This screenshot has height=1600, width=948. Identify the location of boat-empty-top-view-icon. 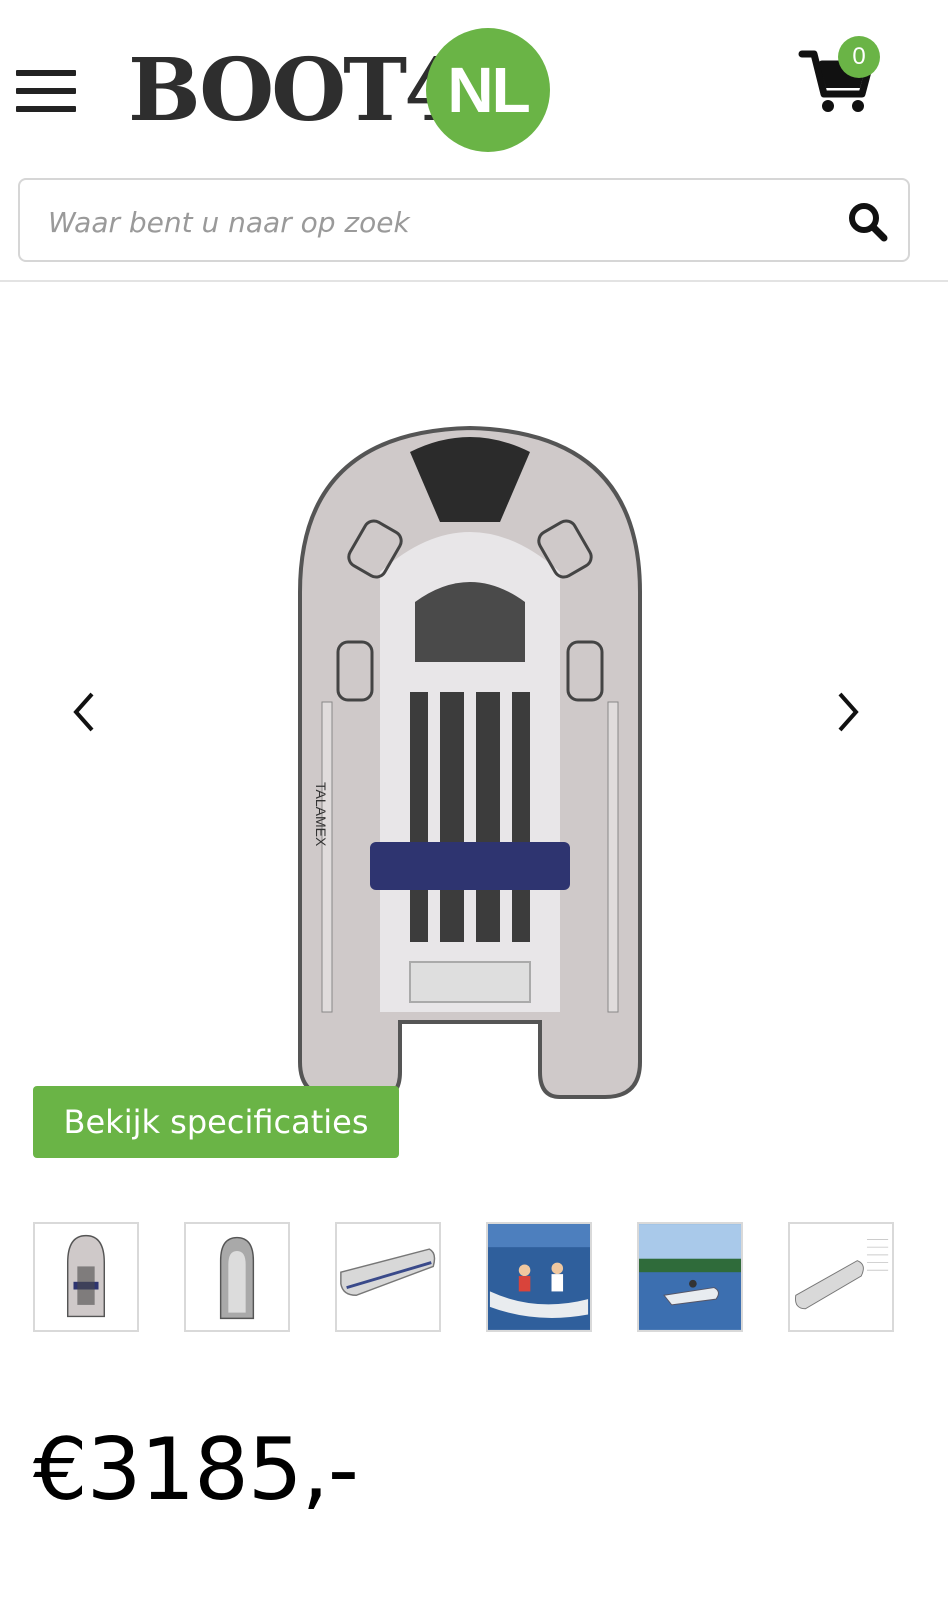
(237, 1277).